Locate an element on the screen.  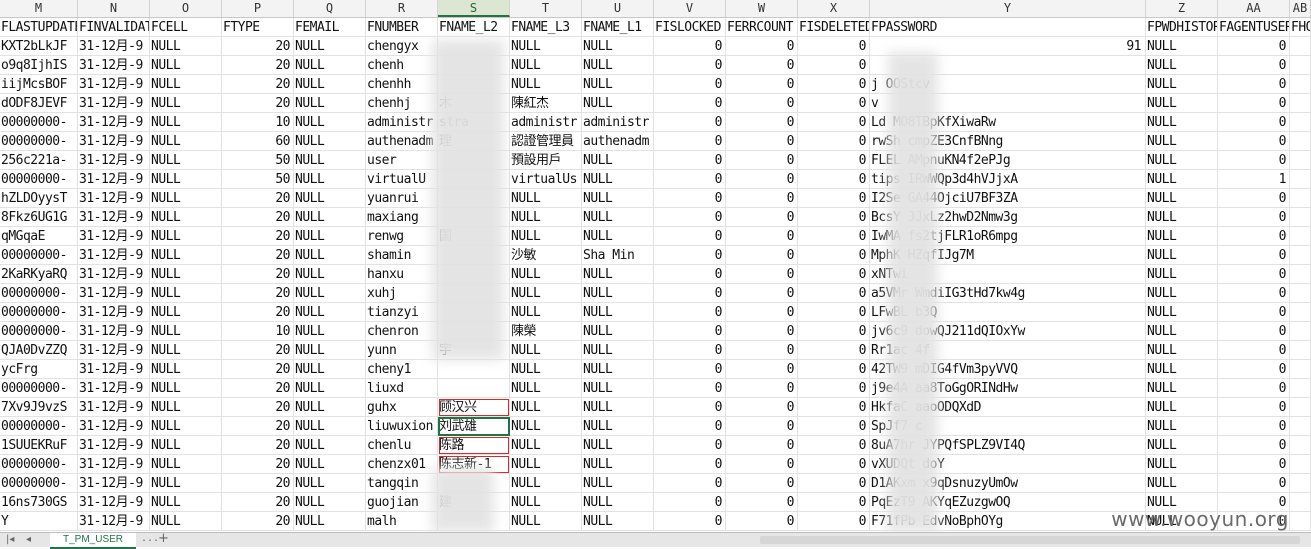
column-header-r: R is located at coordinates (402, 8).